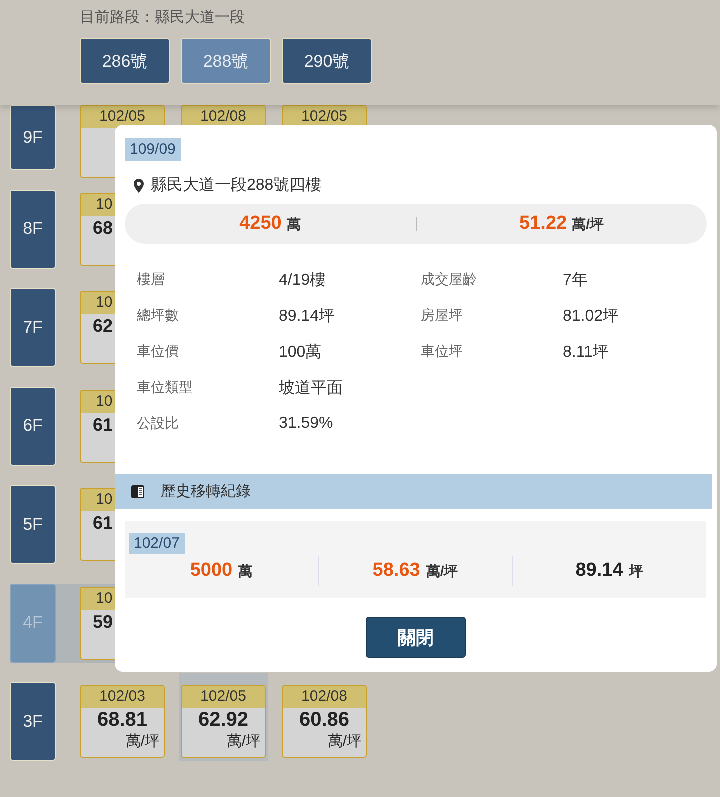  What do you see at coordinates (449, 280) in the screenshot?
I see `detail-label: 成交屋齡` at bounding box center [449, 280].